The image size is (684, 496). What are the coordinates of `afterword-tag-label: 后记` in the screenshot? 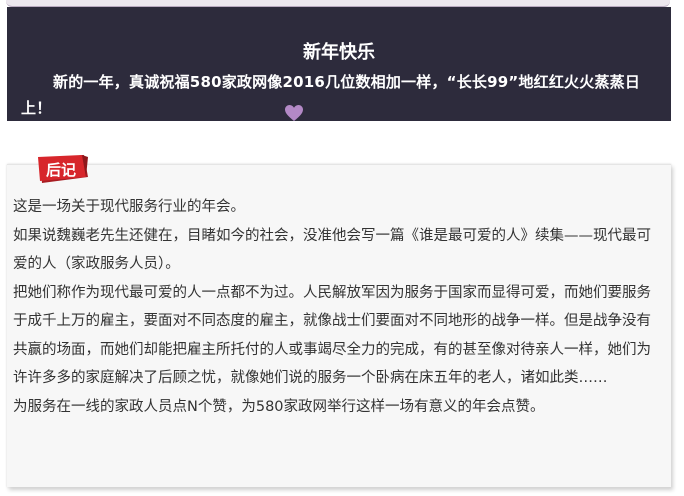 It's located at (60, 170).